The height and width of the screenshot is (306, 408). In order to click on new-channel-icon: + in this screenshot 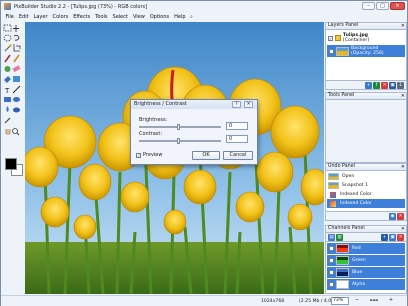, I will do `click(384, 237)`.